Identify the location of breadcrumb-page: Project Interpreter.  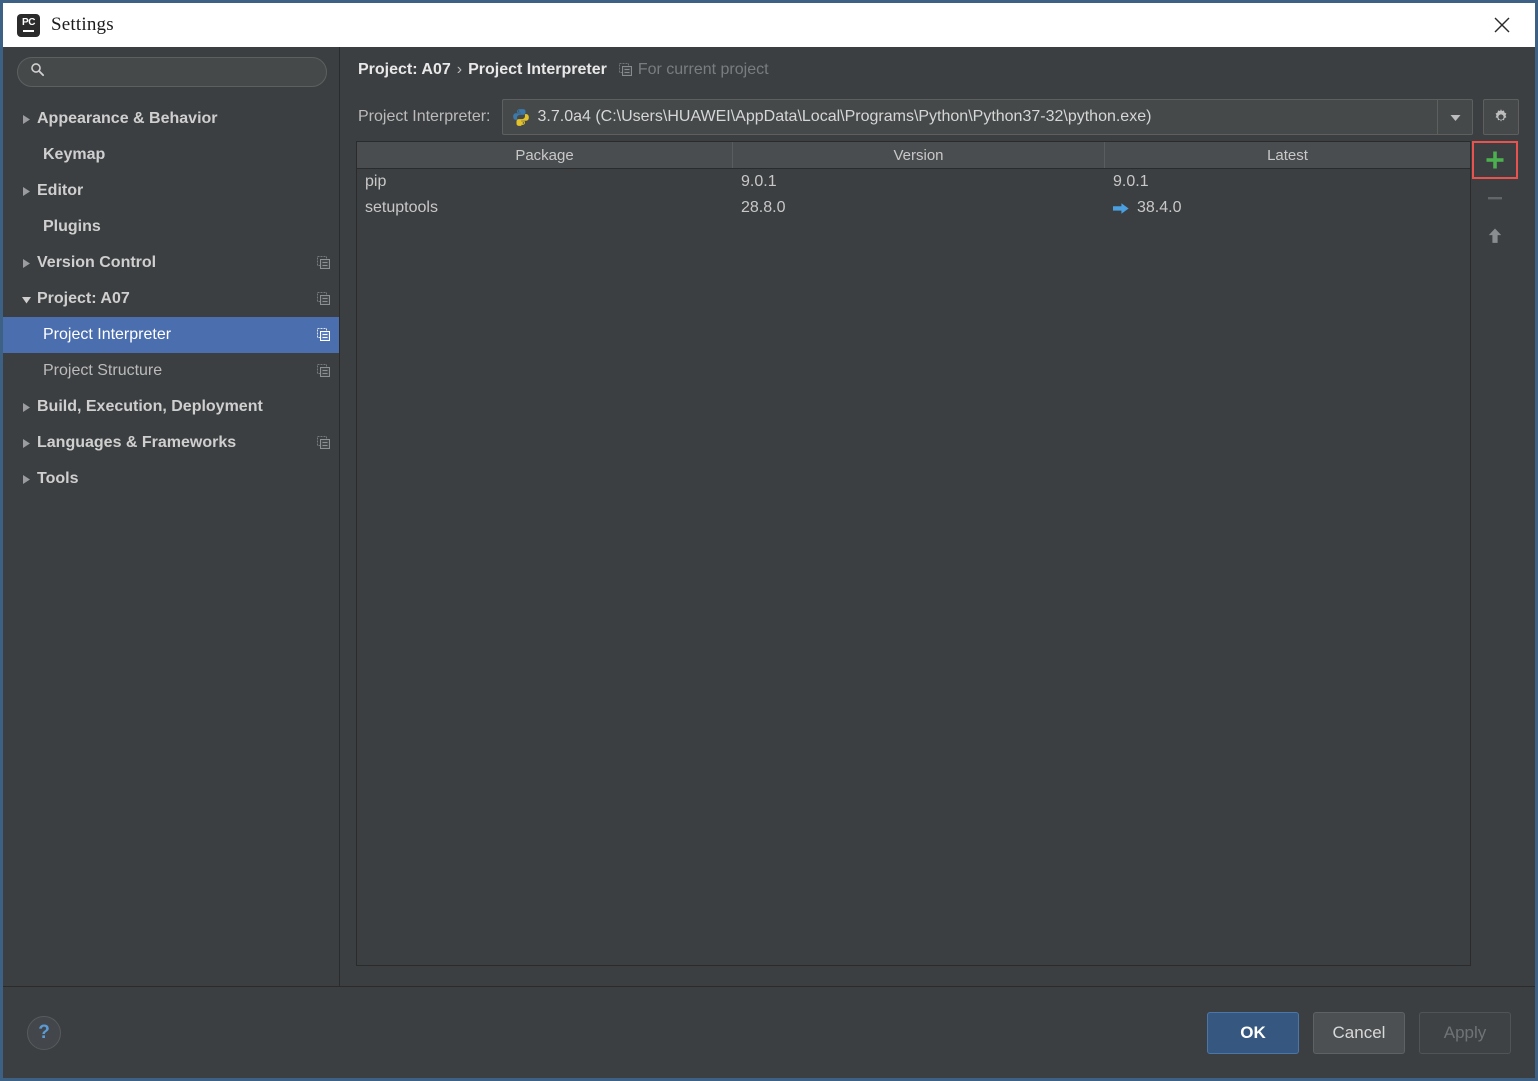
(537, 69).